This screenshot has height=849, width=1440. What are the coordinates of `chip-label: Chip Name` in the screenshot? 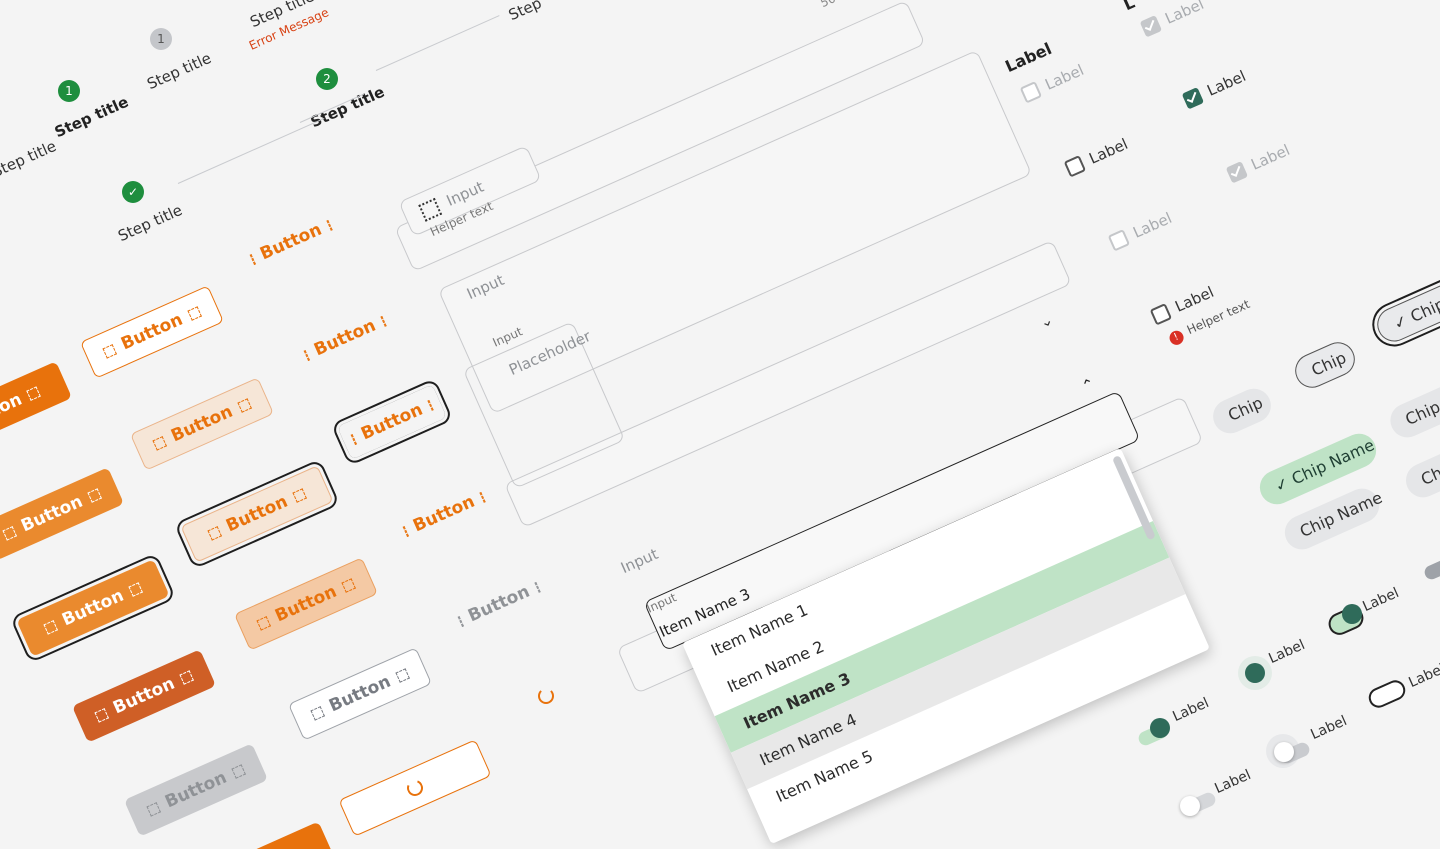 It's located at (1341, 514).